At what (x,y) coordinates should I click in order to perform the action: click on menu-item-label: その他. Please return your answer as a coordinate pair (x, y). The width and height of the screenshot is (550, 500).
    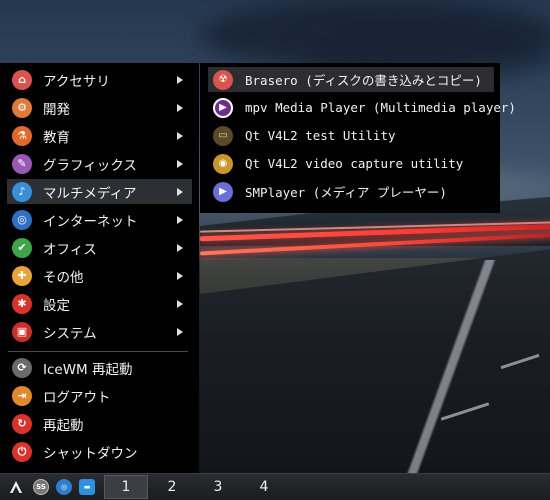
    Looking at the image, I should click on (63, 277).